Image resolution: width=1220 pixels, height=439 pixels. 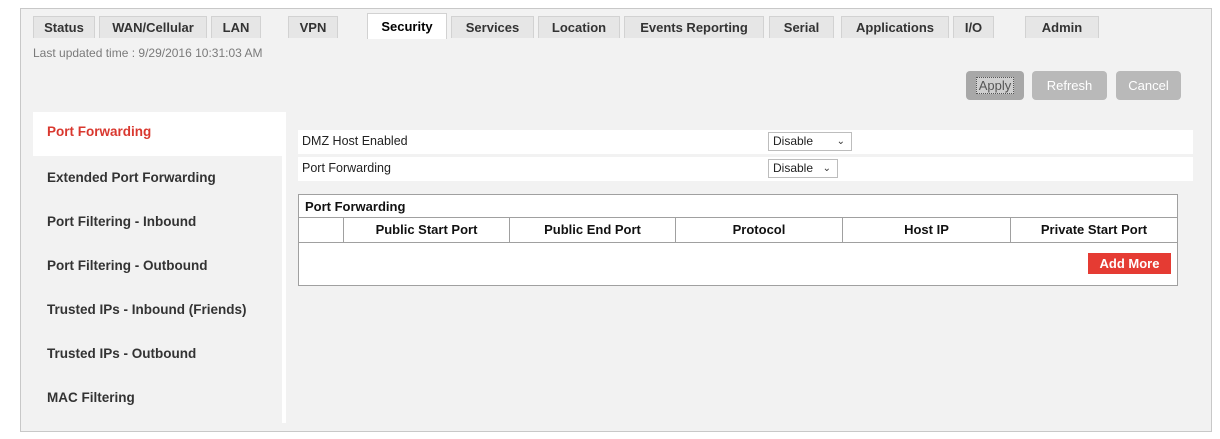 I want to click on apply-button: Apply, so click(x=995, y=85).